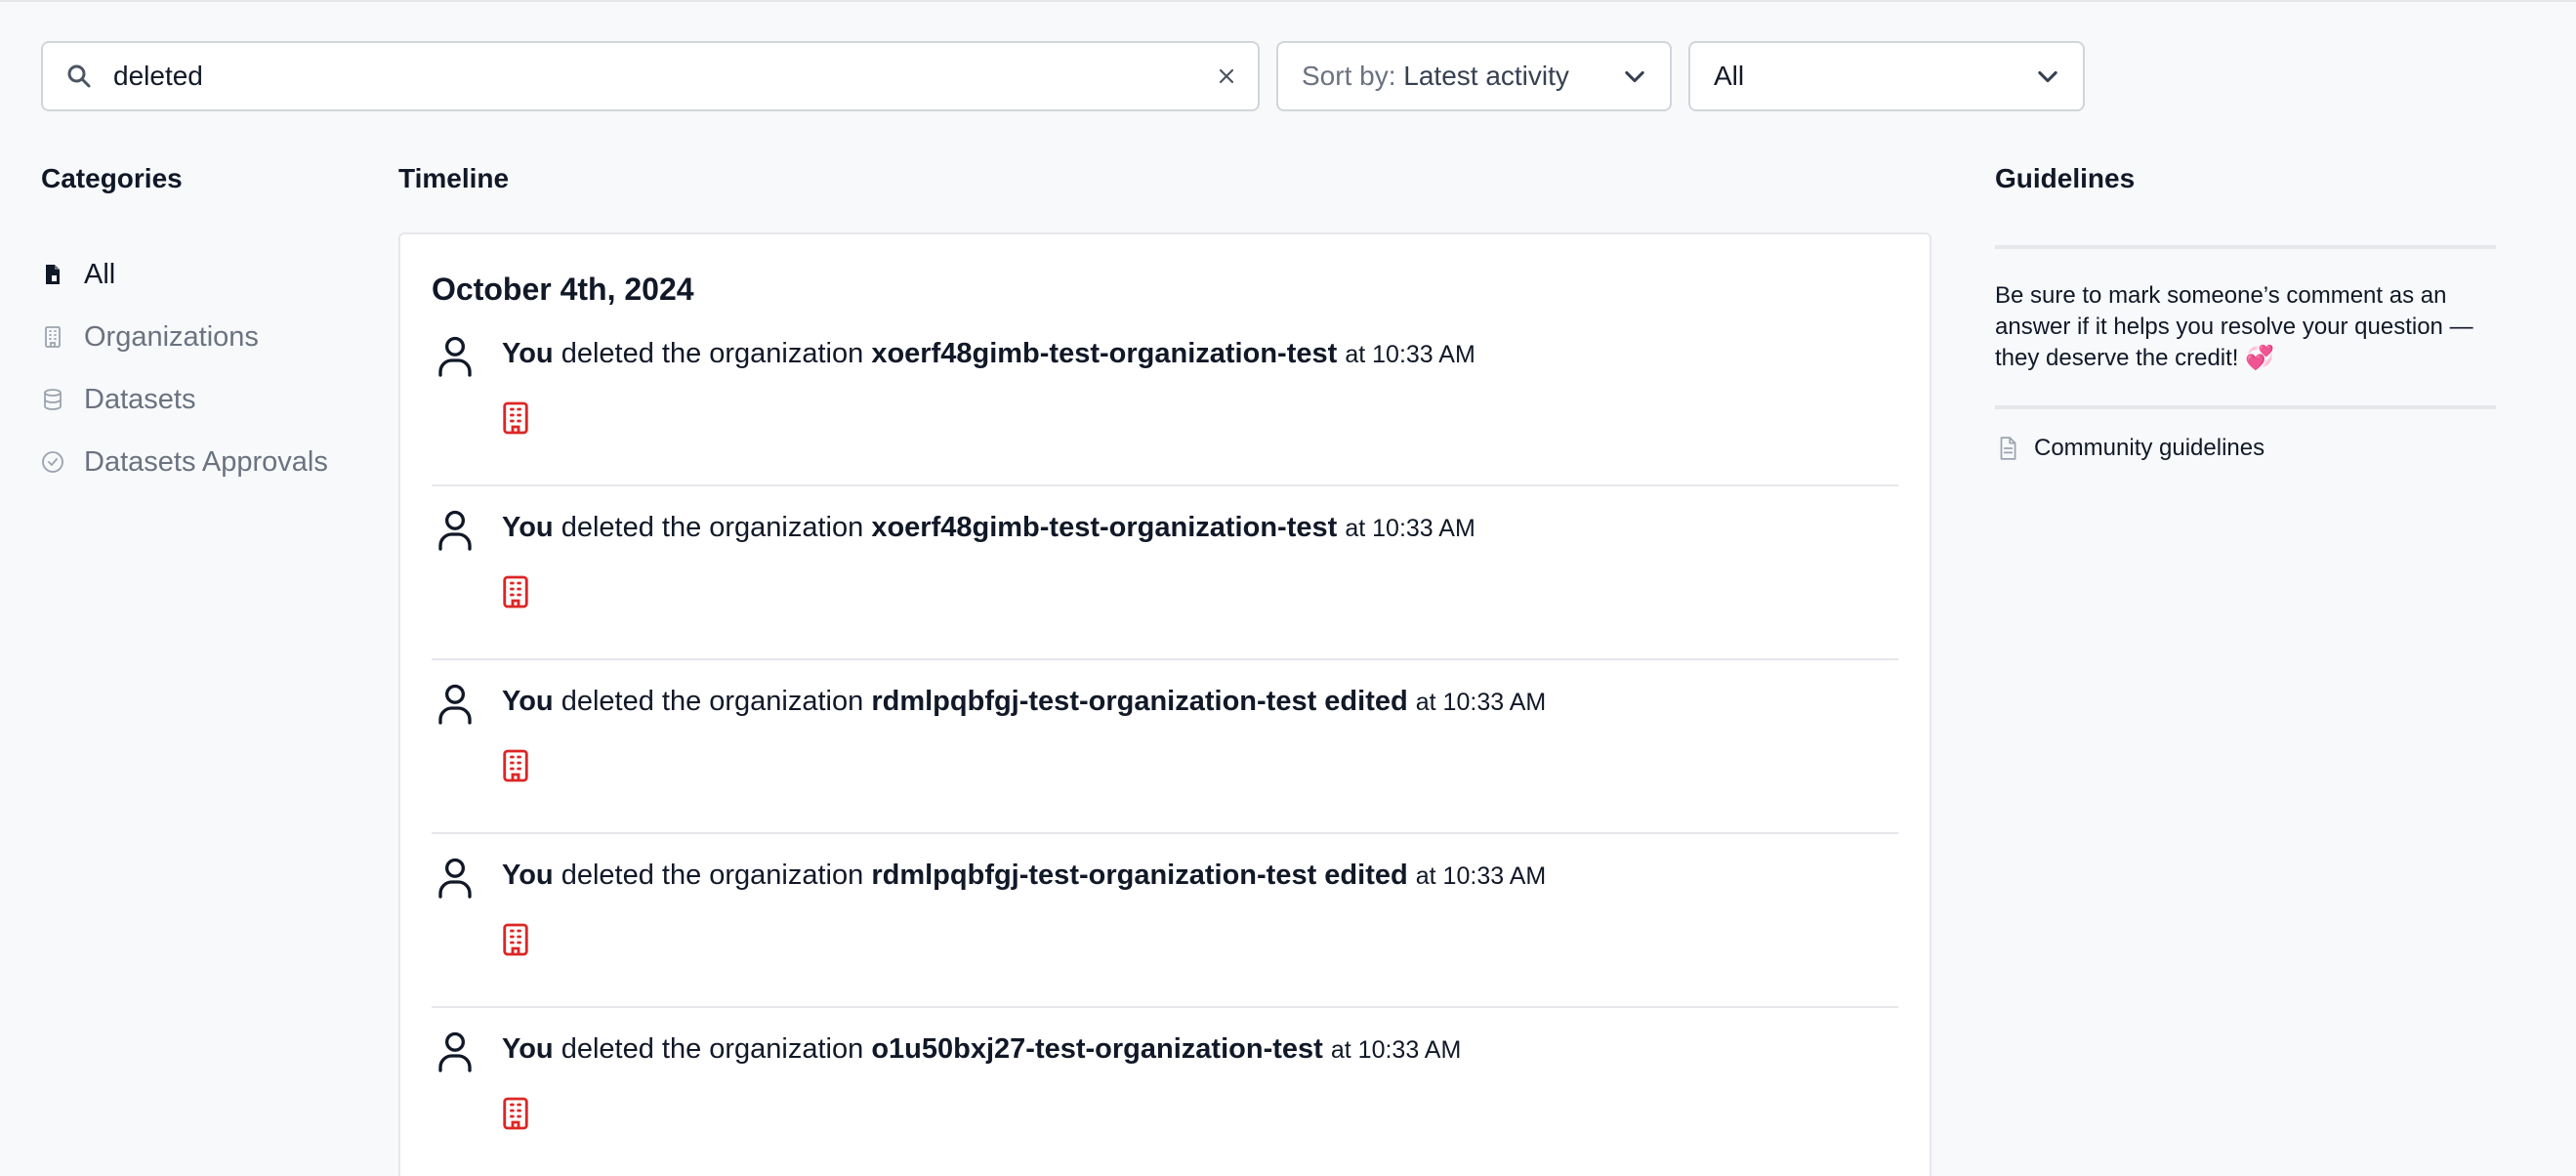  Describe the element at coordinates (1096, 1049) in the screenshot. I see `entry-target-link: o1u50bxj27-test-organization-test` at that location.